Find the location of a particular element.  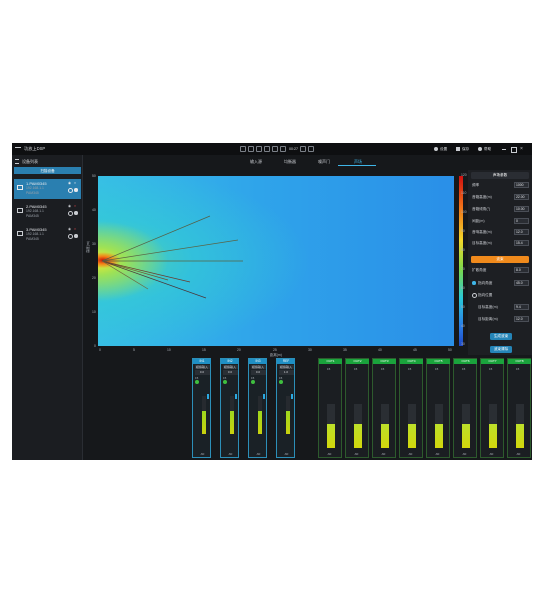

channel-name: OUT6 is located at coordinates (465, 361).